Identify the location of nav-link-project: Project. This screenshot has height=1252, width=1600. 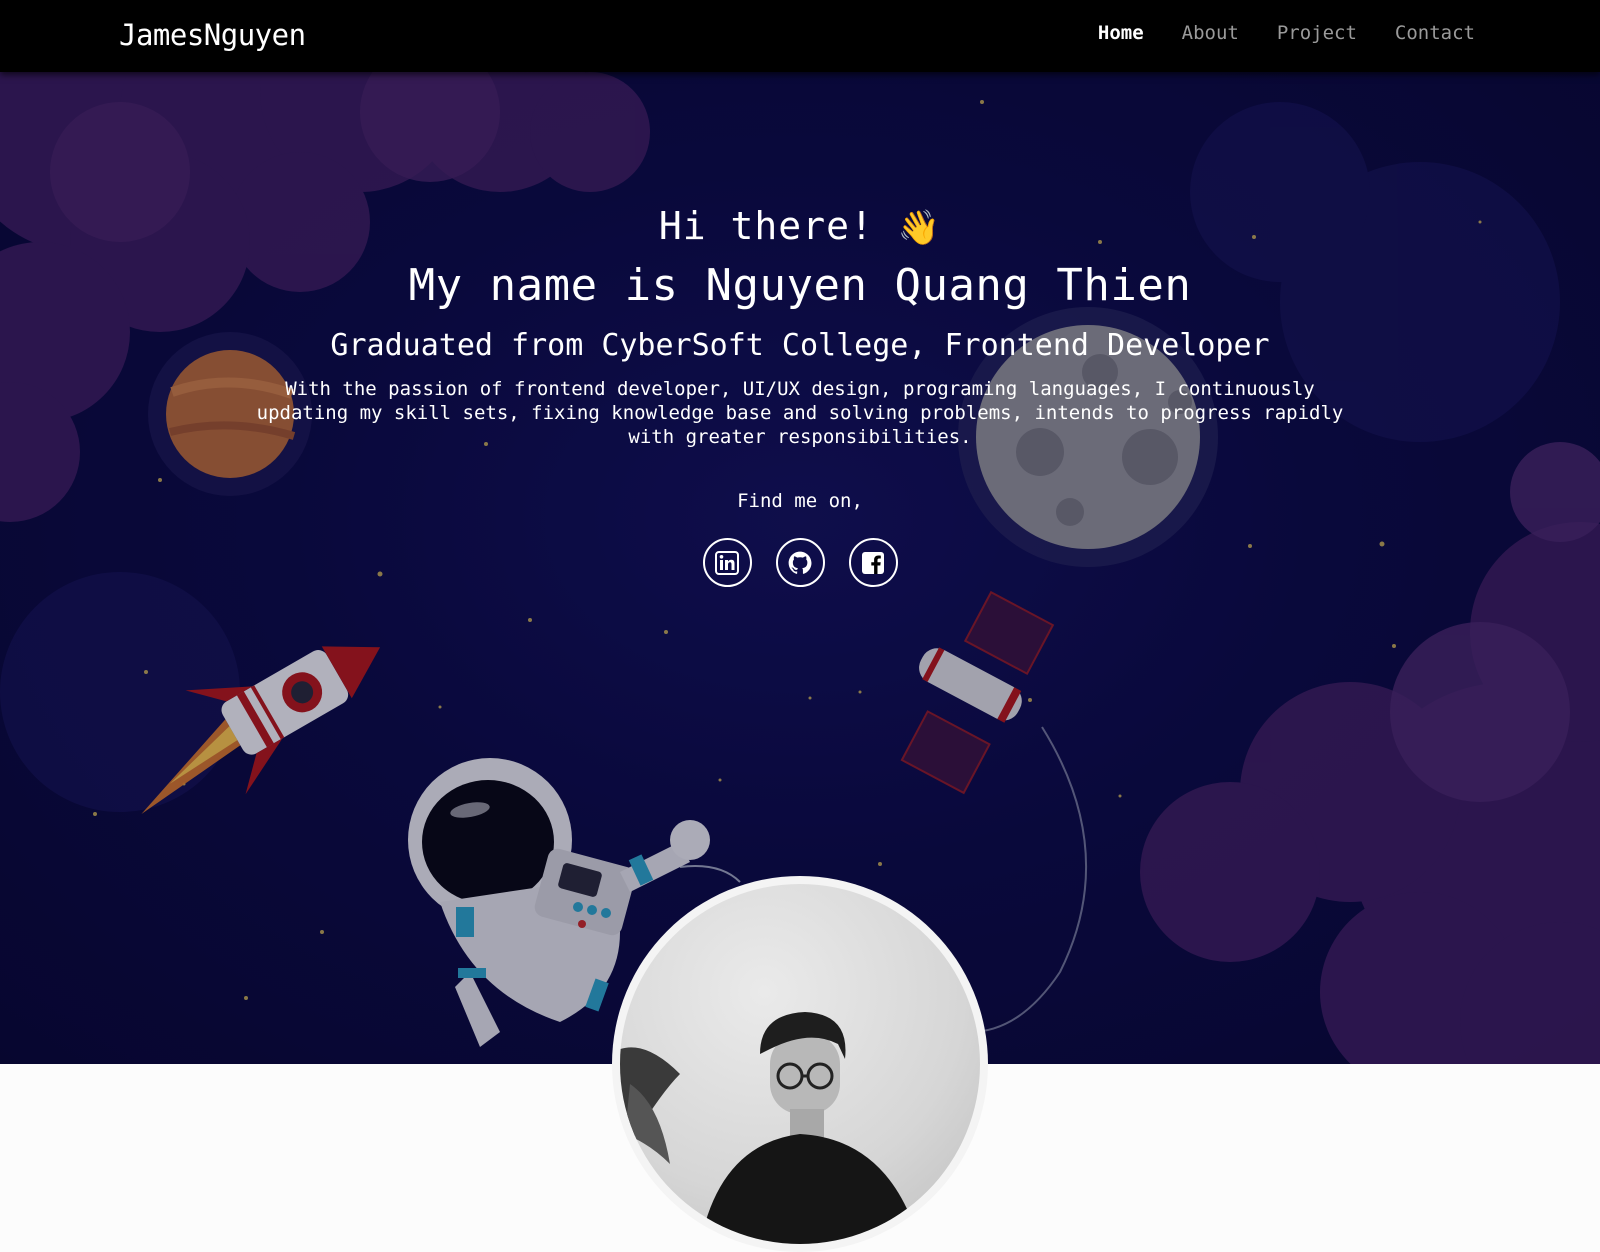
(1317, 33).